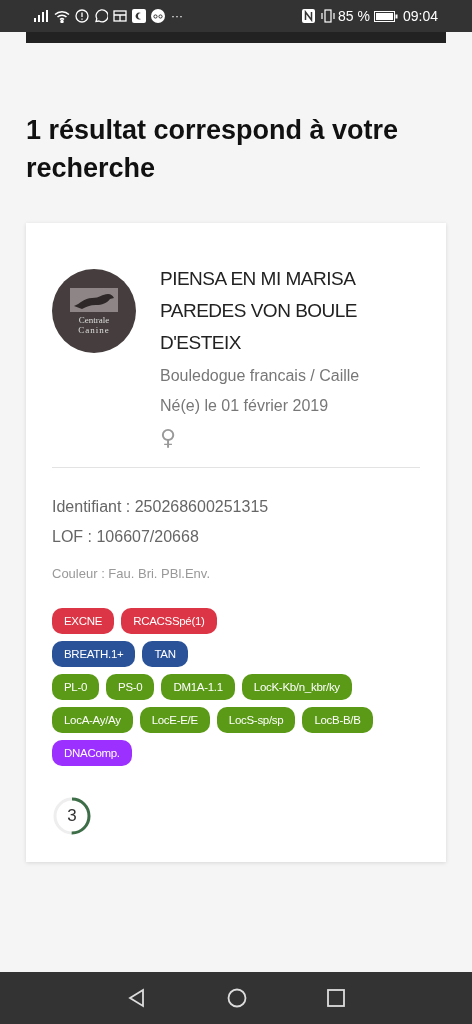 The width and height of the screenshot is (472, 1024). Describe the element at coordinates (94, 329) in the screenshot. I see `logo-text: Canine` at that location.